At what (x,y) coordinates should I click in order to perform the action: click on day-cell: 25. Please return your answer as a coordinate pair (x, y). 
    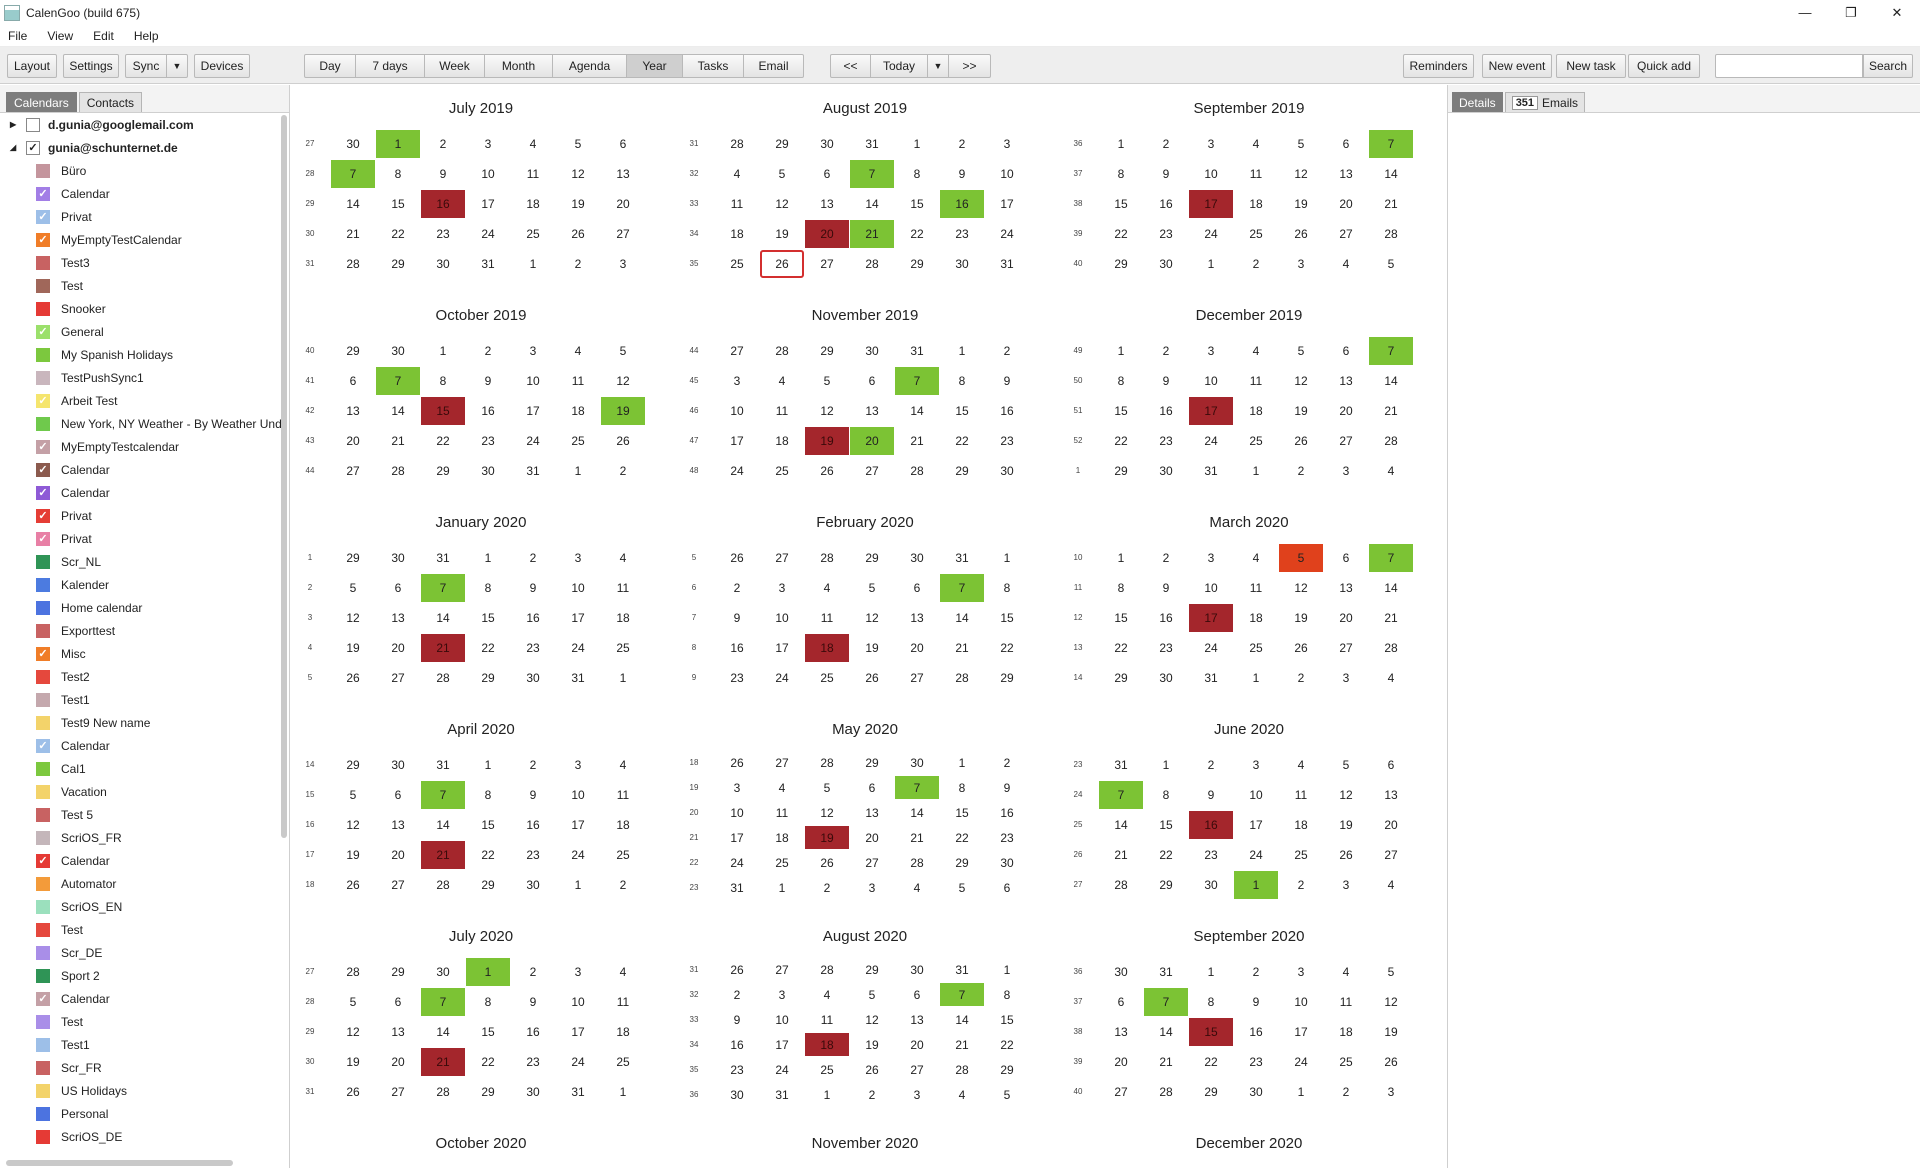
    Looking at the image, I should click on (1256, 441).